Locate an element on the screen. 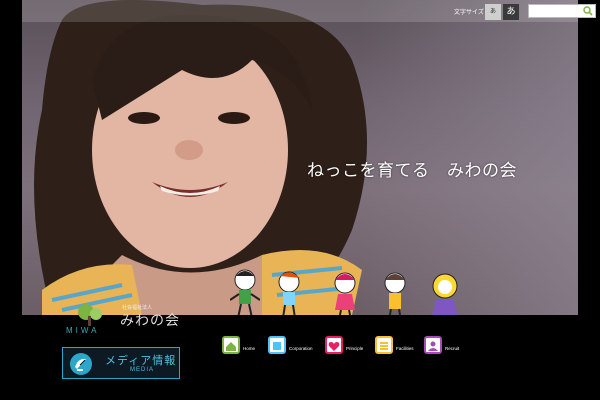 The width and height of the screenshot is (600, 400). site-logo: 社会福祉法人 みわの会 MIWA is located at coordinates (129, 319).